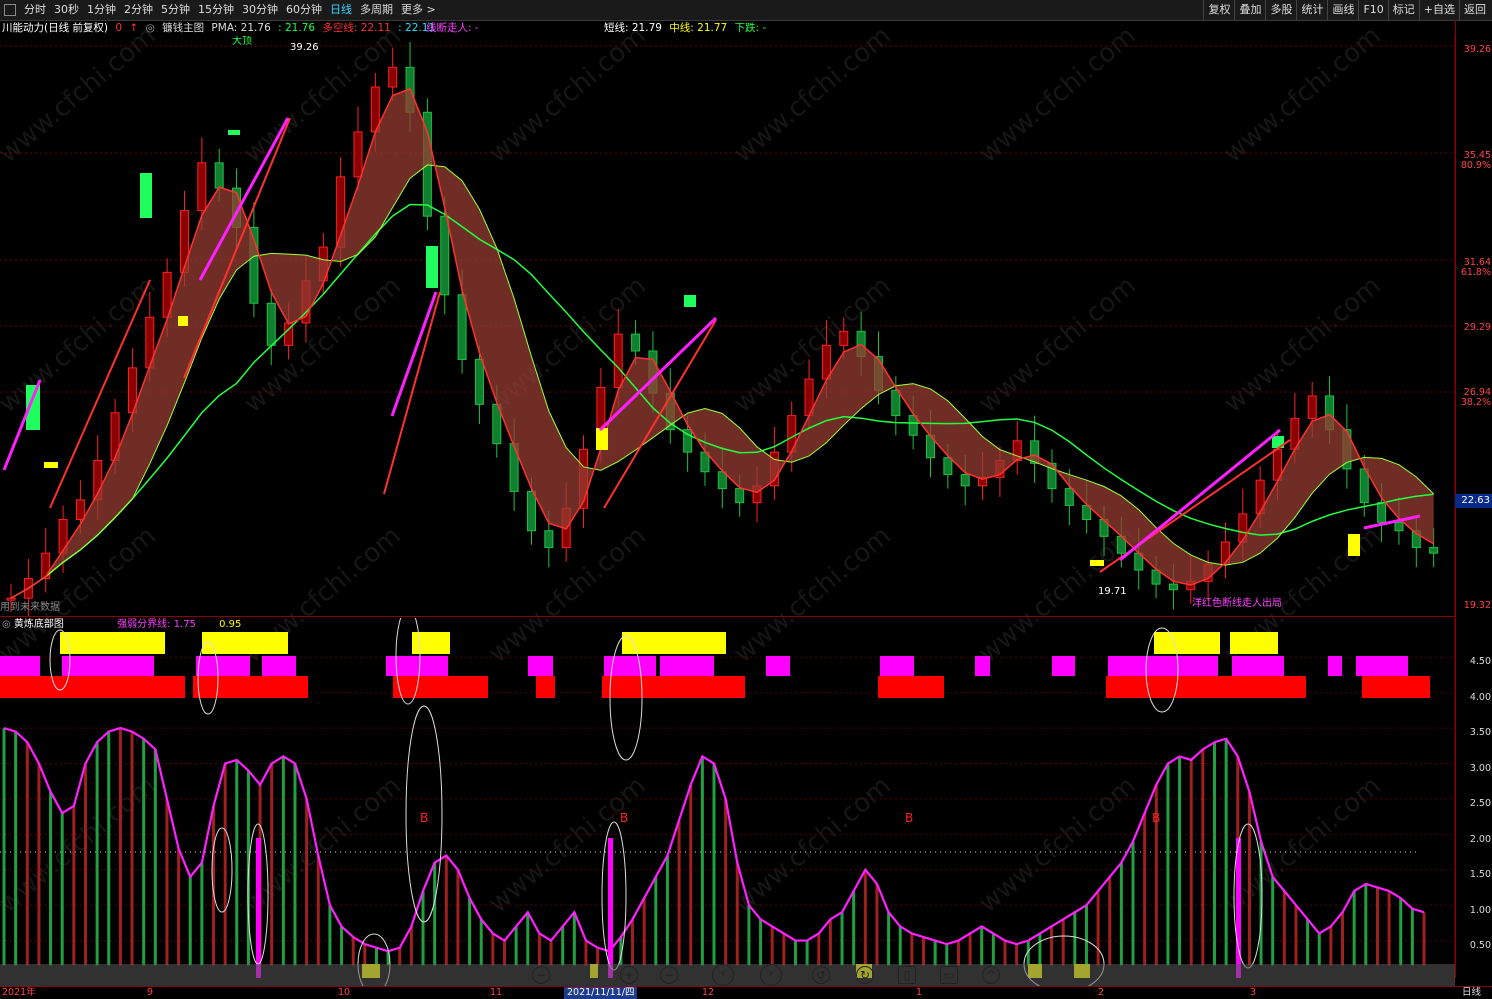 The width and height of the screenshot is (1492, 999). What do you see at coordinates (669, 975) in the screenshot?
I see `zoom-out-icon: −` at bounding box center [669, 975].